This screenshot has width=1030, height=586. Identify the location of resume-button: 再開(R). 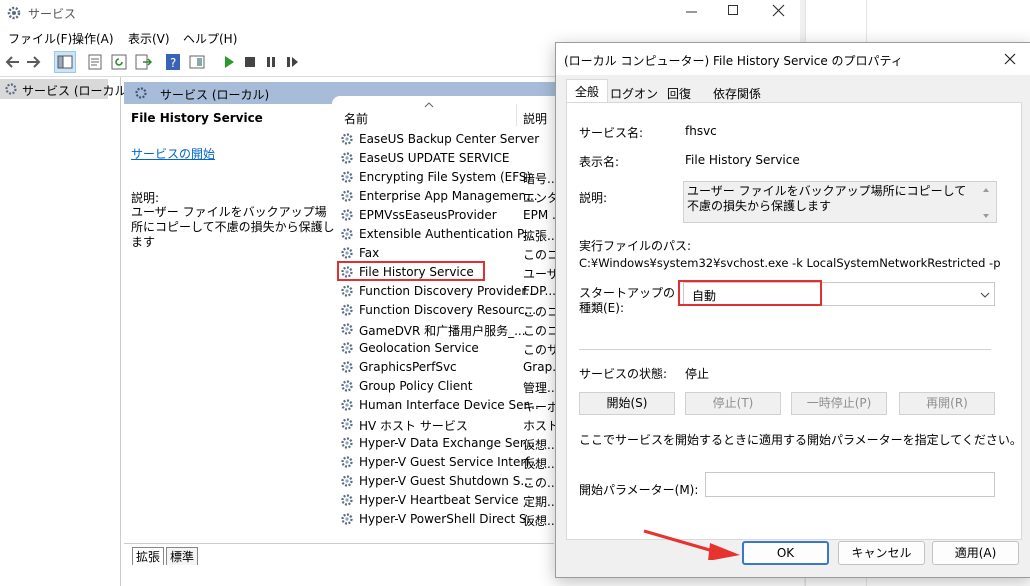
(947, 403).